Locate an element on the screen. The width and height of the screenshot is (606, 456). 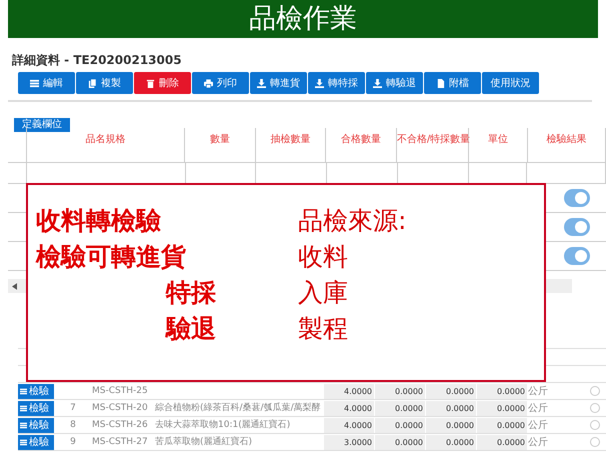
toolbar-button: 列印 is located at coordinates (220, 83).